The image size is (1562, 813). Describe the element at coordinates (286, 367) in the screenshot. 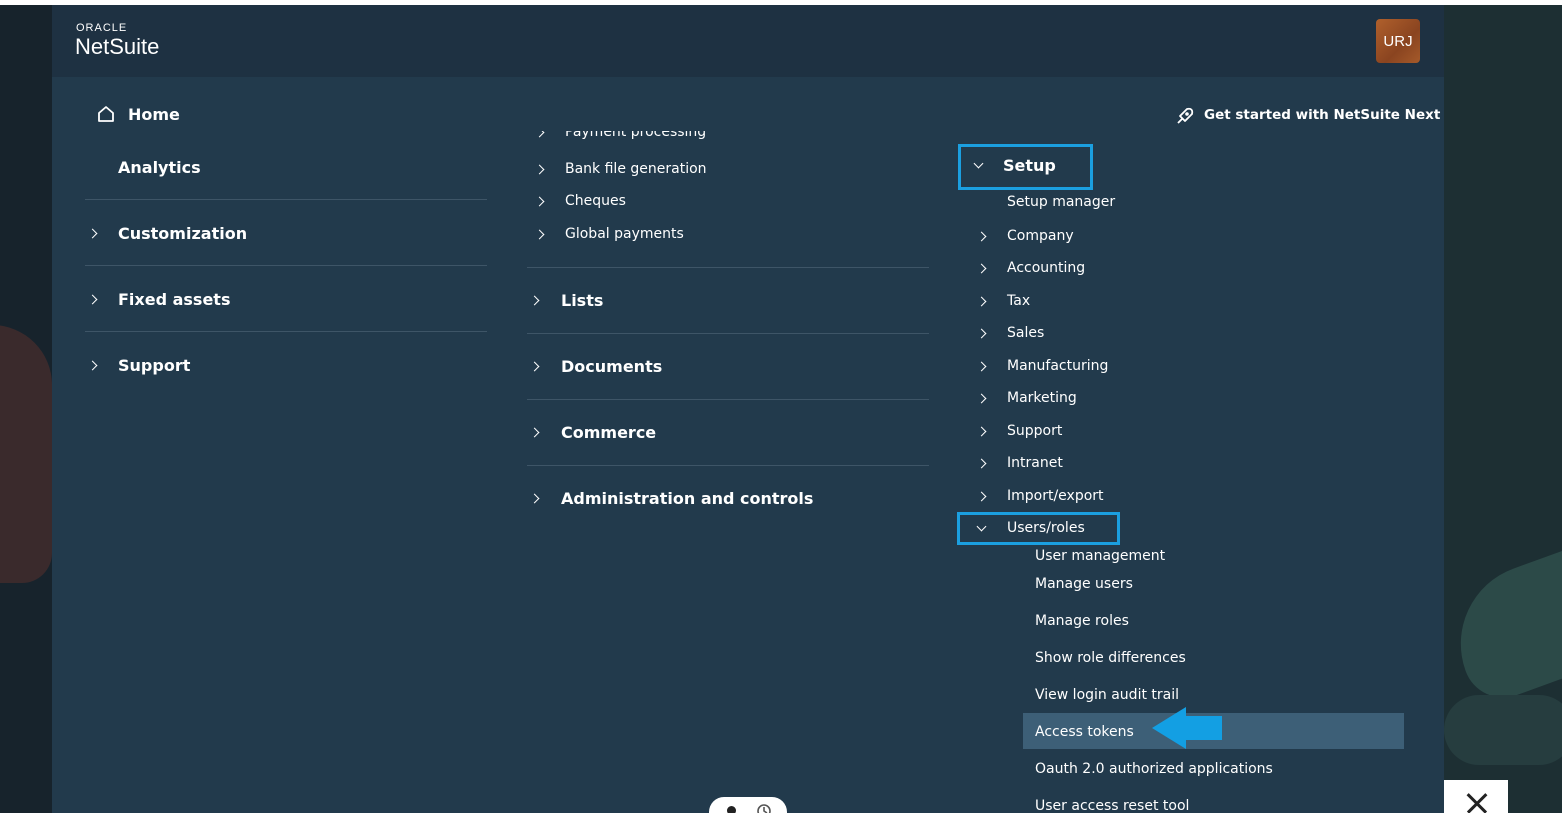

I see `nav-support: Support` at that location.